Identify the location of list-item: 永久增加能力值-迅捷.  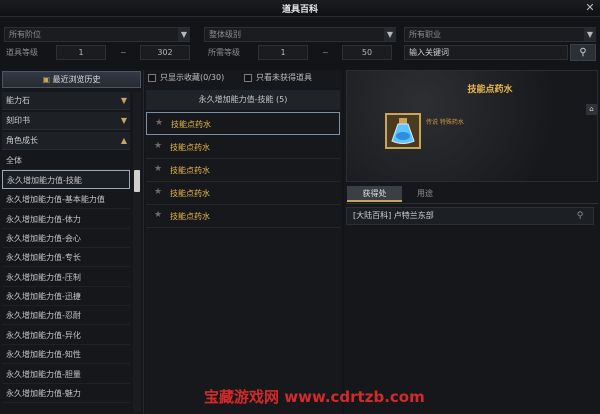
(66, 296).